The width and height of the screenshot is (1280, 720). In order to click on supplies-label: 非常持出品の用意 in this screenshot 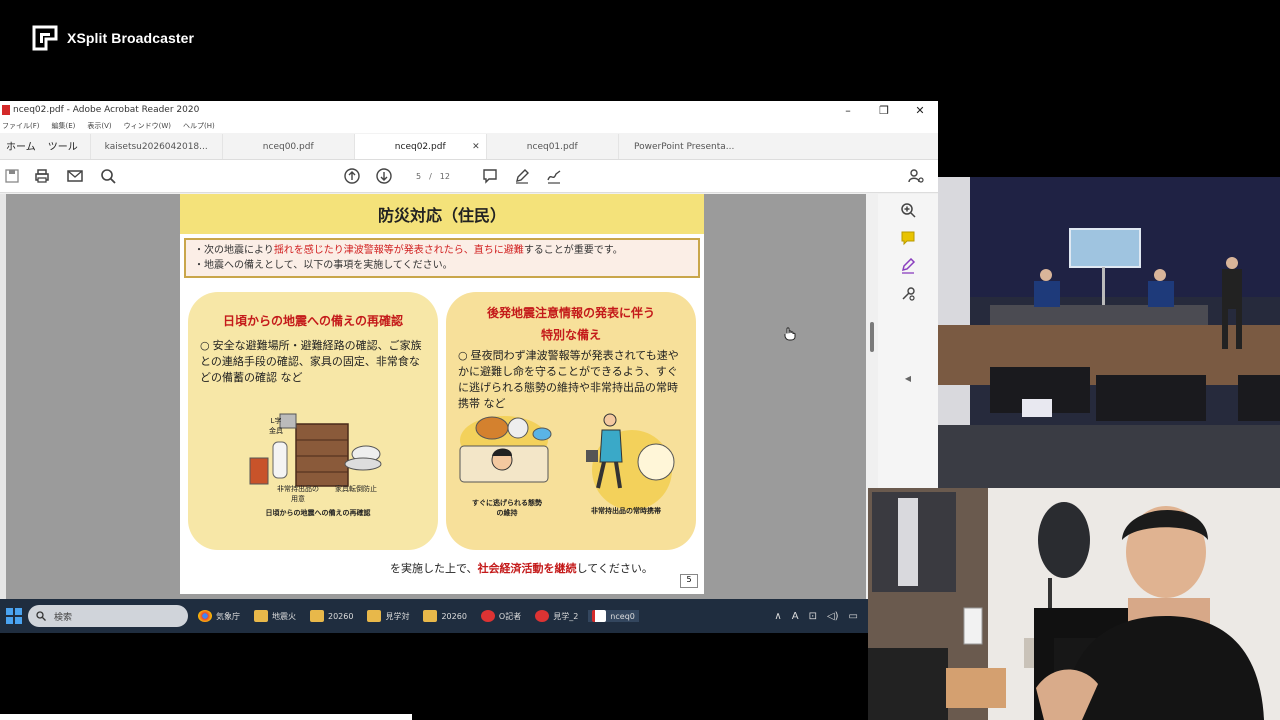, I will do `click(298, 494)`.